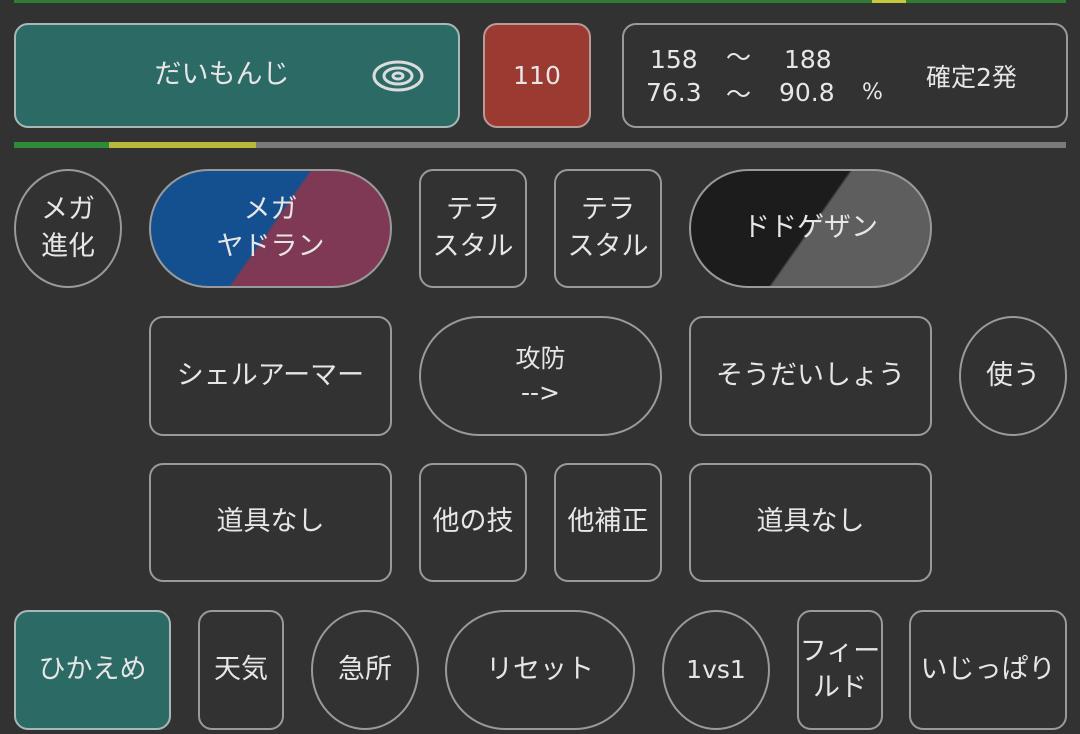 Image resolution: width=1080 pixels, height=734 pixels. Describe the element at coordinates (270, 376) in the screenshot. I see `attacker-ability-button: シェルアーマー` at that location.